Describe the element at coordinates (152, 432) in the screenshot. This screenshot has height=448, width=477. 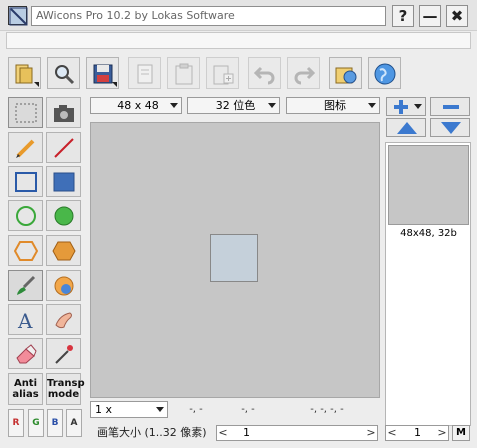
I see `brush-size-label: 画笔大小 (1..32 像素)` at that location.